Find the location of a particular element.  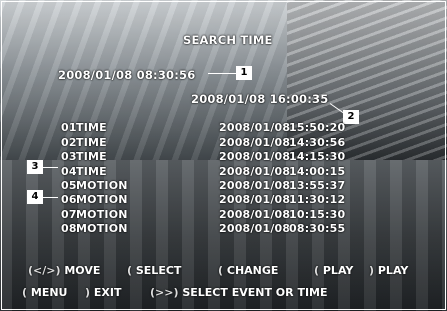

event-time: 14:15:30 is located at coordinates (317, 156).